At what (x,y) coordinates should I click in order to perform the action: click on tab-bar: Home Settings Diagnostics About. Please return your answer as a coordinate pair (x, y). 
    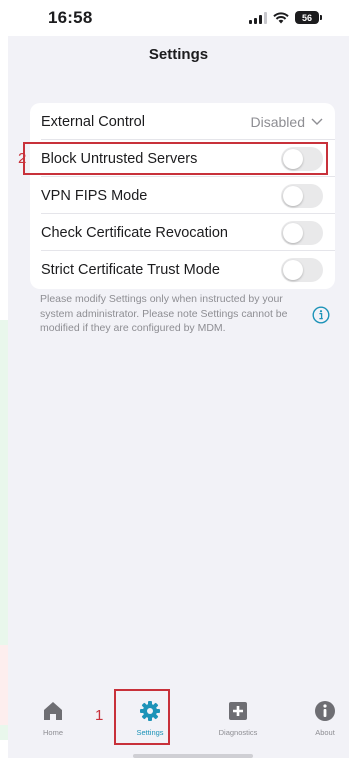
    Looking at the image, I should click on (178, 720).